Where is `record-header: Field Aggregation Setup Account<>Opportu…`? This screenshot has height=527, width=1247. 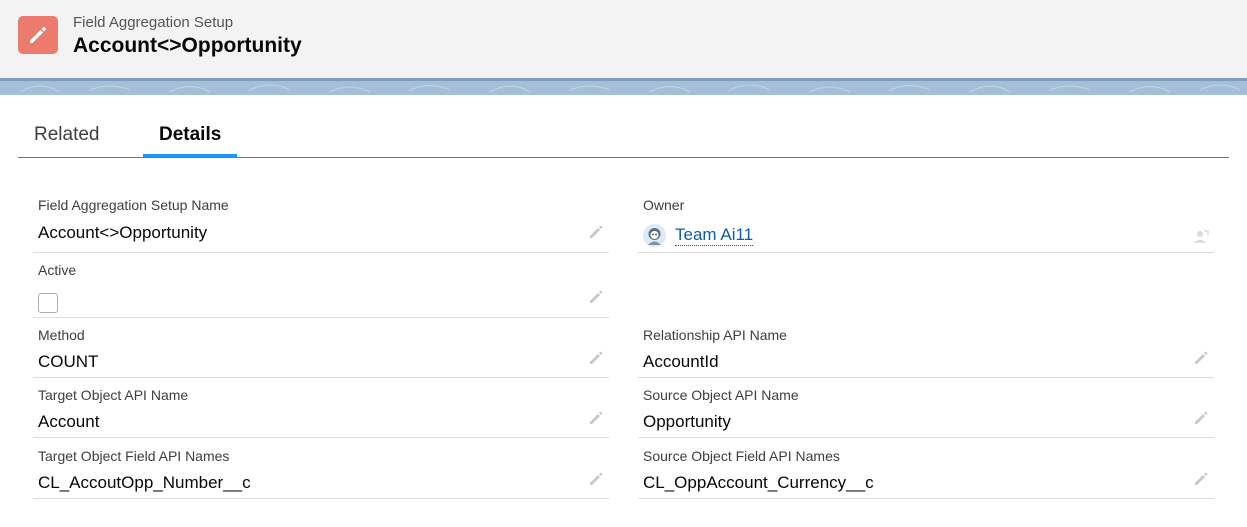
record-header: Field Aggregation Setup Account<>Opportu… is located at coordinates (623, 39).